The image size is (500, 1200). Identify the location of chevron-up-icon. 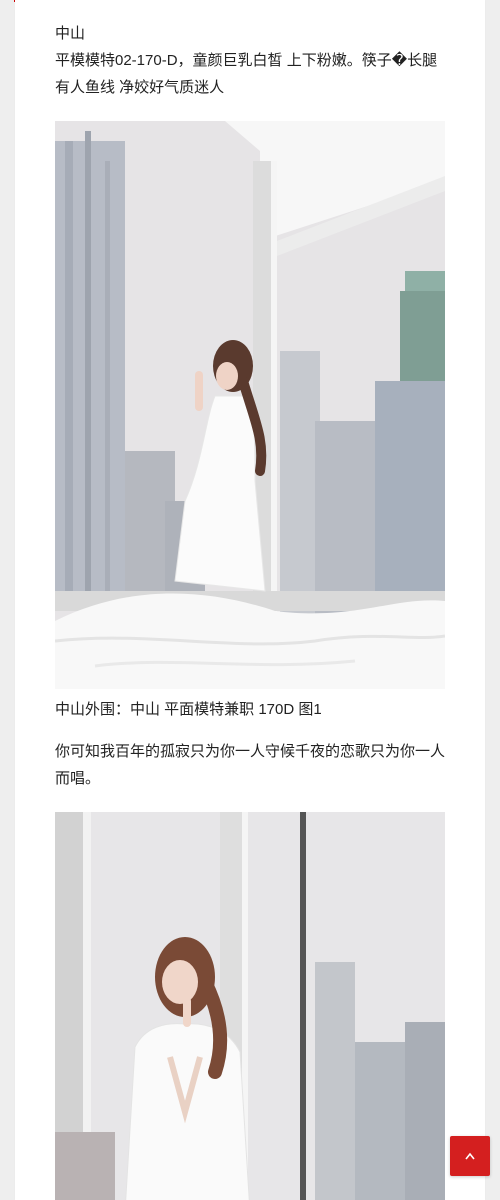
(470, 1156).